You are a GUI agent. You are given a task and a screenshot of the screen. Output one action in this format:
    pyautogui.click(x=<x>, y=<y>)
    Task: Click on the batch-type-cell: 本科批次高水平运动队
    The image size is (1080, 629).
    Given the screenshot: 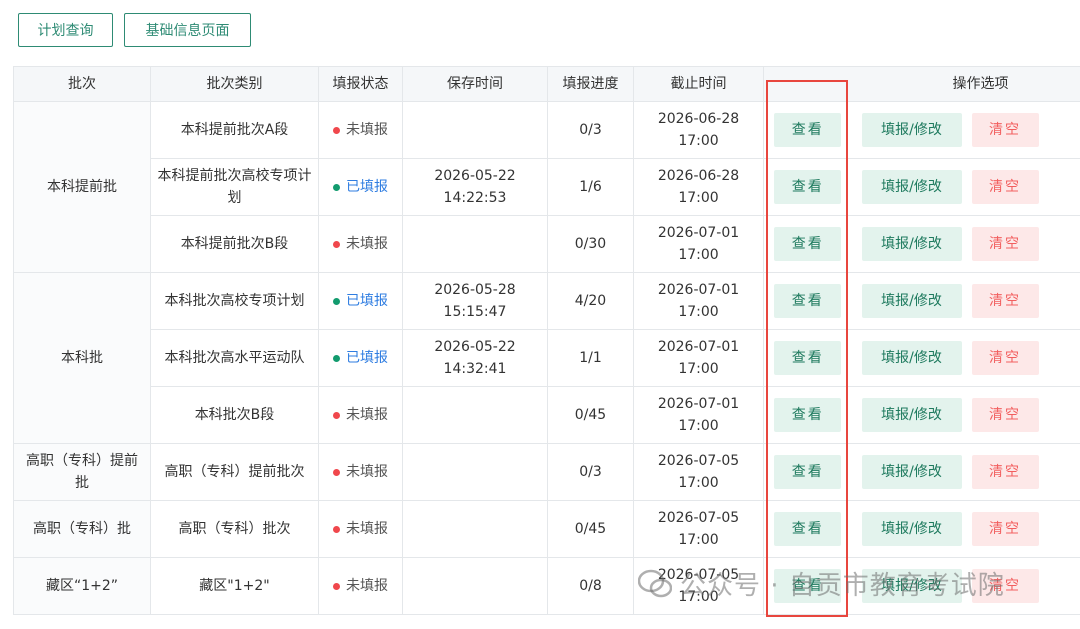 What is the action you would take?
    pyautogui.click(x=234, y=358)
    